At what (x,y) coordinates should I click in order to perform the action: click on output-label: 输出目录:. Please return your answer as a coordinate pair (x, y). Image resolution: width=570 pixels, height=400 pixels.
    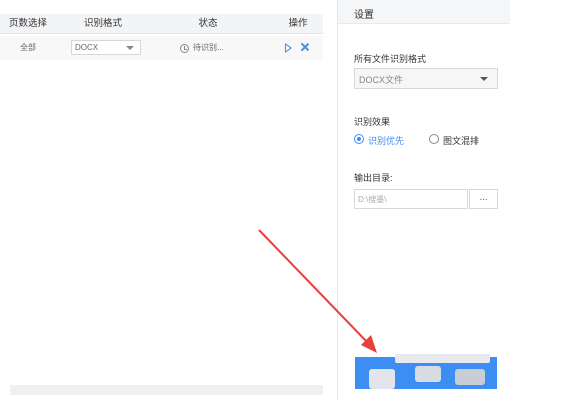
    Looking at the image, I should click on (373, 178).